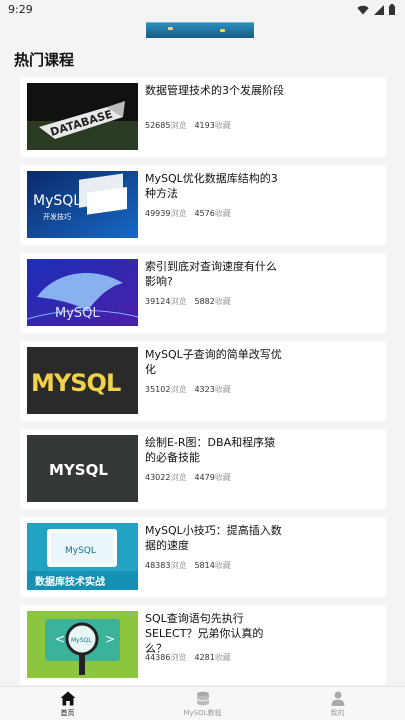  Describe the element at coordinates (202, 11) in the screenshot. I see `status-bar: 9:29` at that location.